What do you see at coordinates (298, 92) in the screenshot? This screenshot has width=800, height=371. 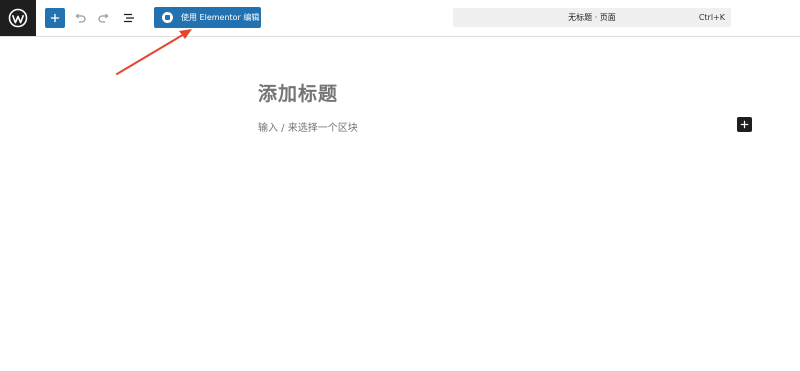 I see `post-title-input: 添加标题` at bounding box center [298, 92].